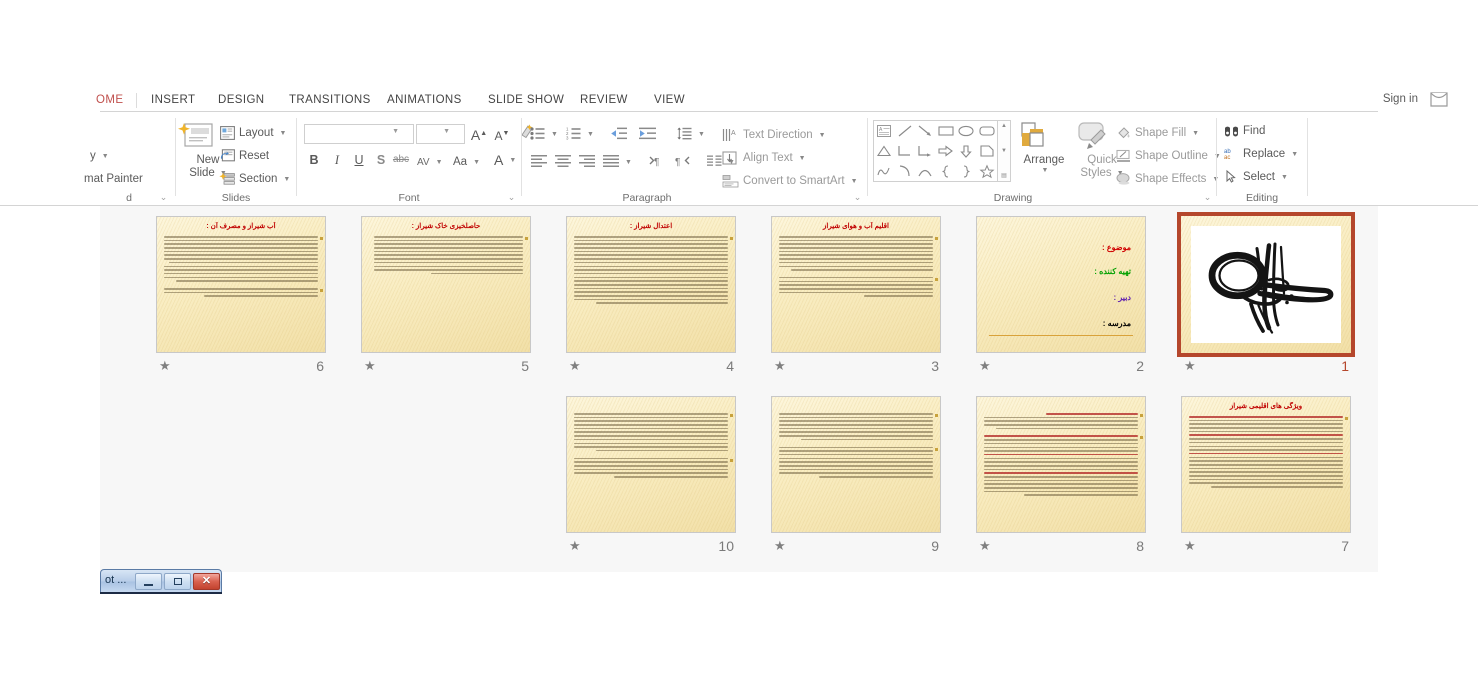  I want to click on italic-button: I, so click(337, 160).